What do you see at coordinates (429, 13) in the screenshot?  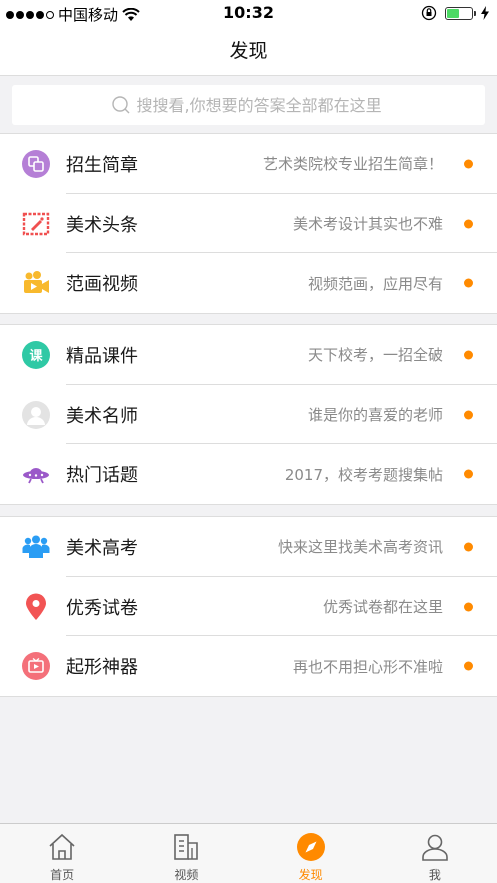 I see `rotation-lock-icon` at bounding box center [429, 13].